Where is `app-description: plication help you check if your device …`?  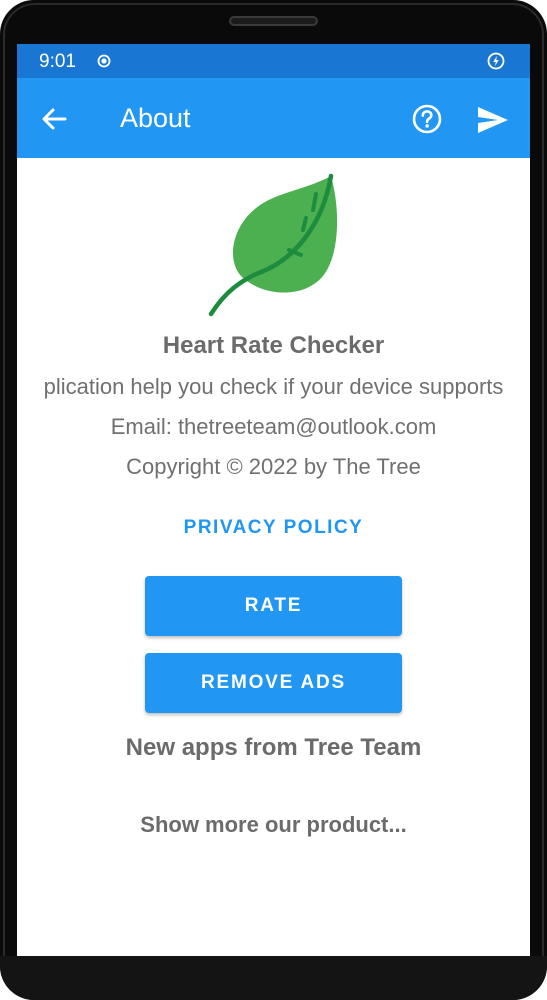
app-description: plication help you check if your device … is located at coordinates (273, 387).